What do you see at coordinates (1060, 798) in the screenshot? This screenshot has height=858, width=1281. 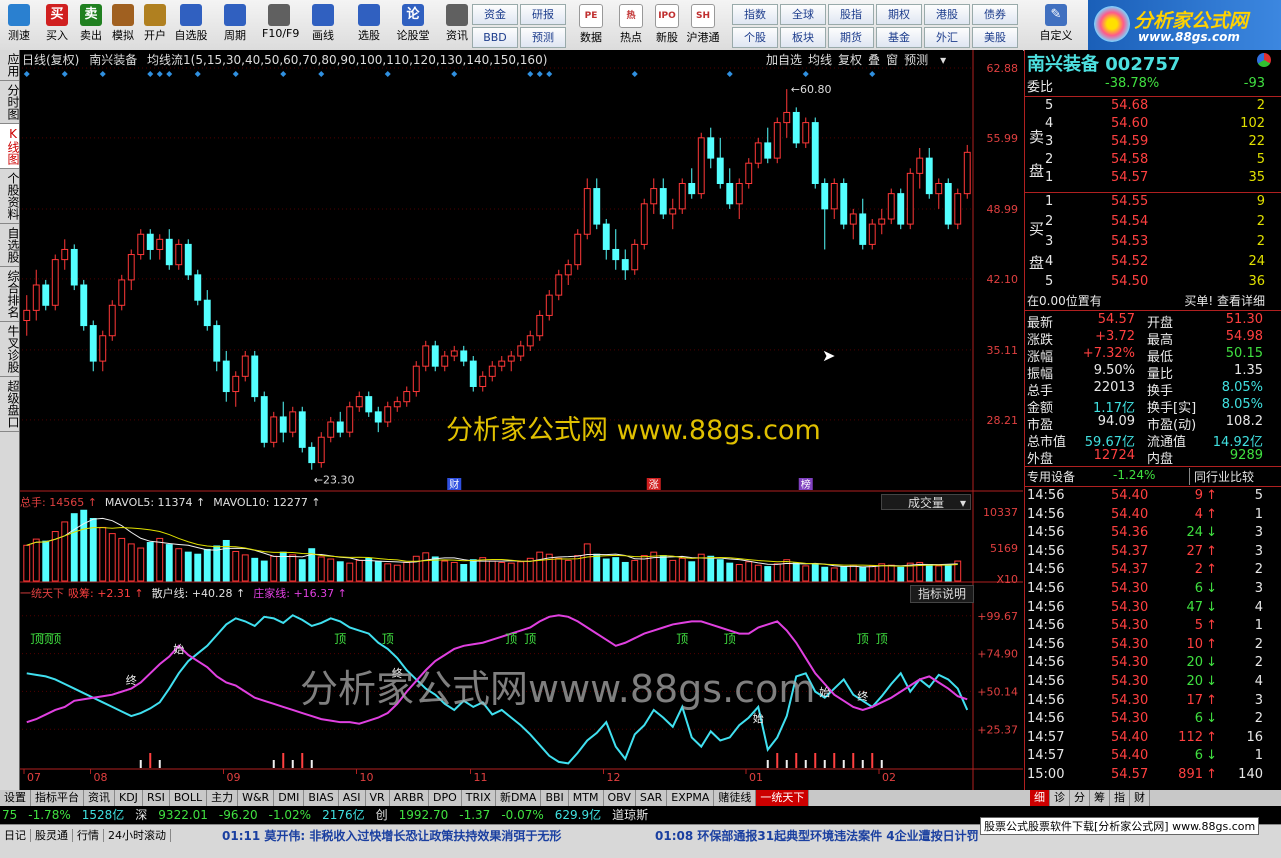 I see `quote-panel-tab: 诊` at bounding box center [1060, 798].